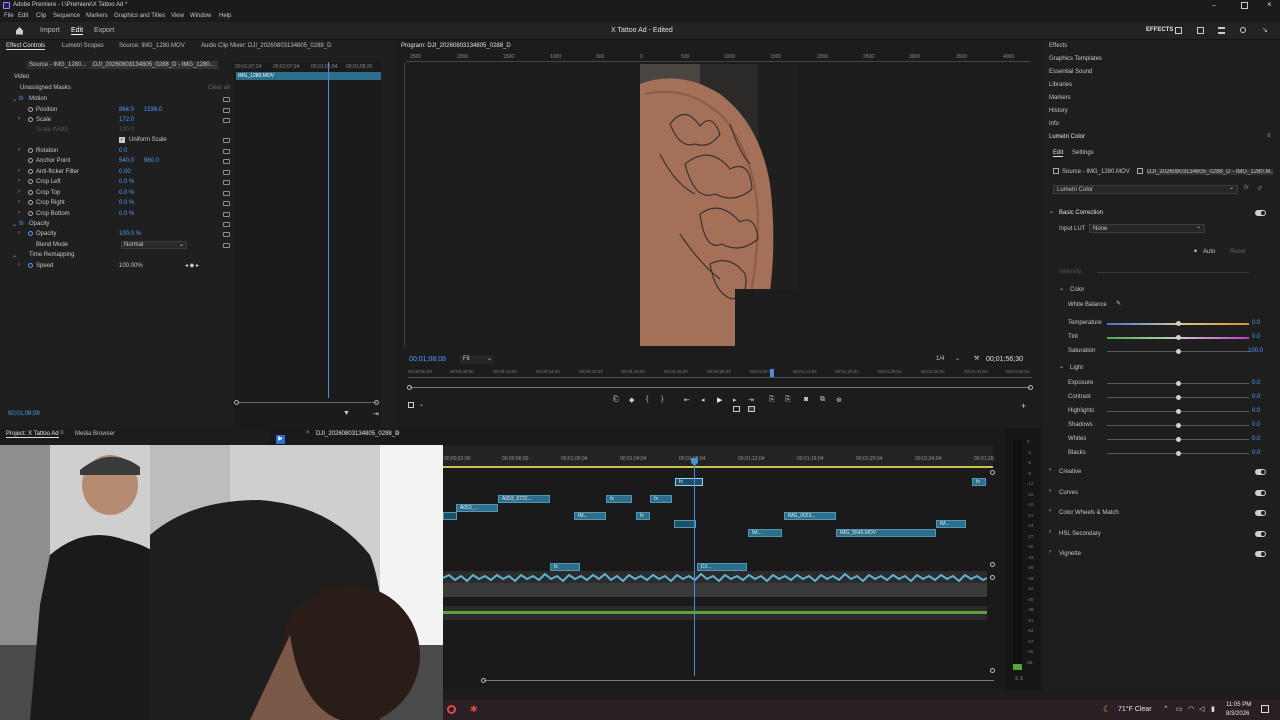 This screenshot has height=720, width=1280. What do you see at coordinates (1070, 554) in the screenshot?
I see `section-vignette: Vignette` at bounding box center [1070, 554].